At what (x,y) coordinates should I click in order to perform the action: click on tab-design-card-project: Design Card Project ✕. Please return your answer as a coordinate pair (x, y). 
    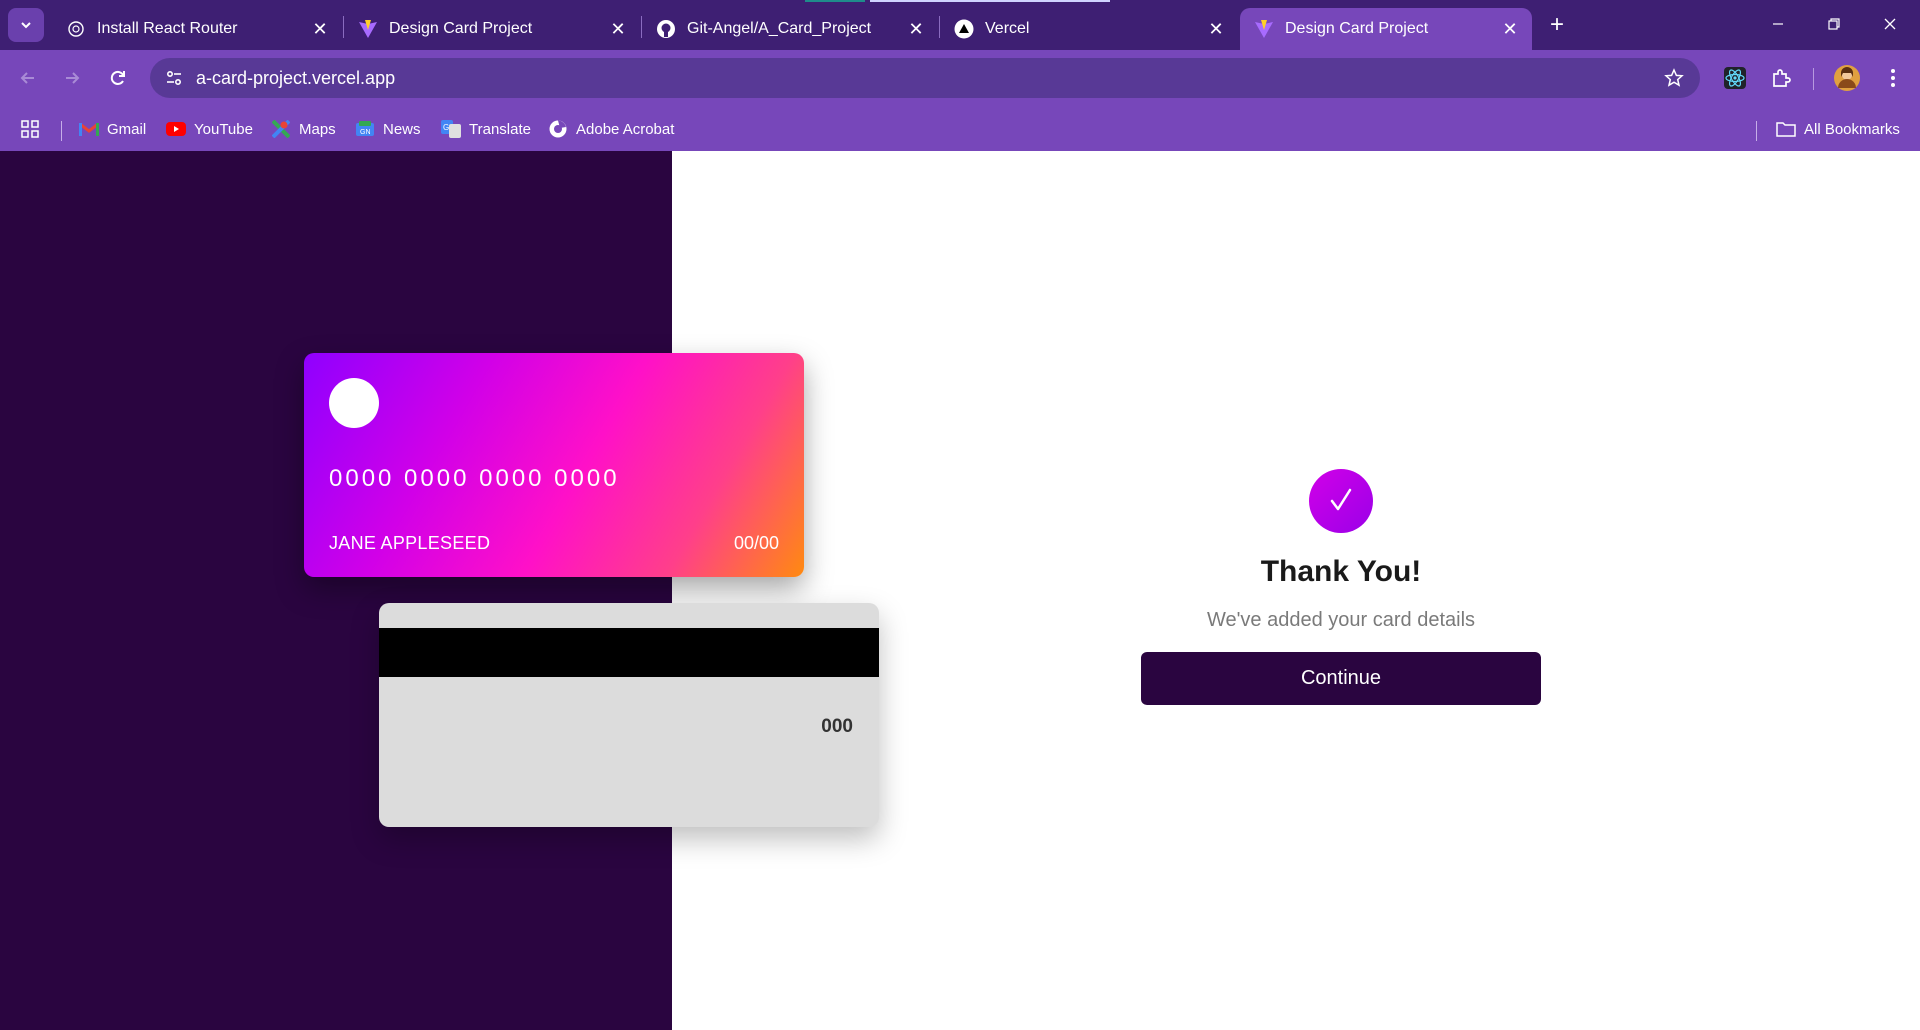
    Looking at the image, I should click on (492, 29).